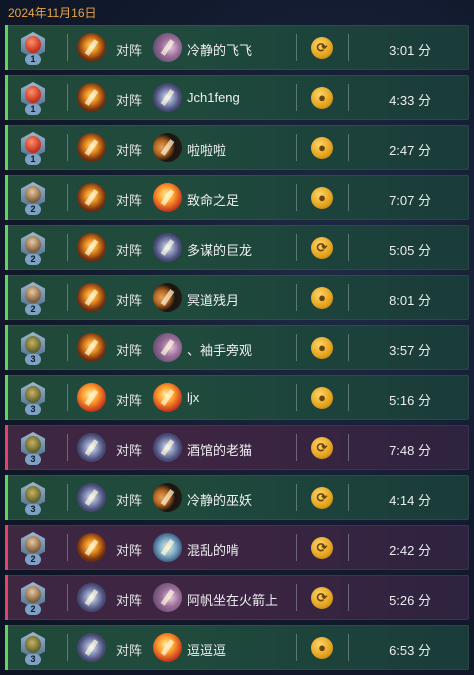 The height and width of the screenshot is (675, 474). I want to click on match-row-10: 3 对阵 冷静的巫妖 ⟳ 4:14 分, so click(237, 497).